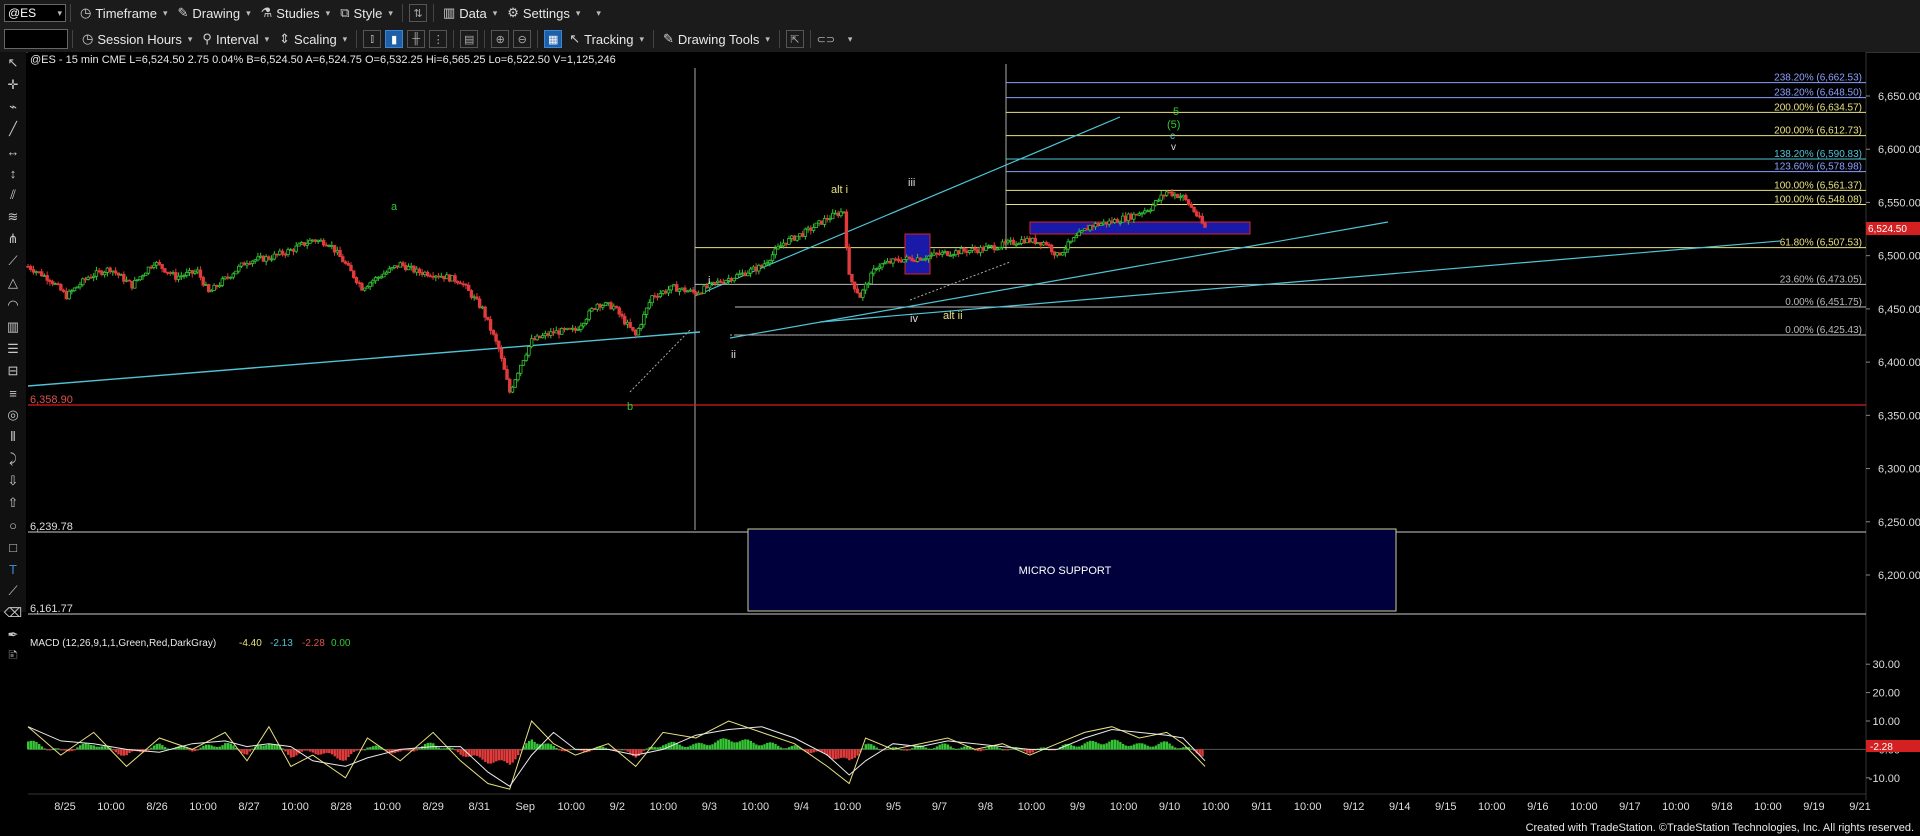  Describe the element at coordinates (372, 39) in the screenshot. I see `bar-type-icon: ⫾` at that location.